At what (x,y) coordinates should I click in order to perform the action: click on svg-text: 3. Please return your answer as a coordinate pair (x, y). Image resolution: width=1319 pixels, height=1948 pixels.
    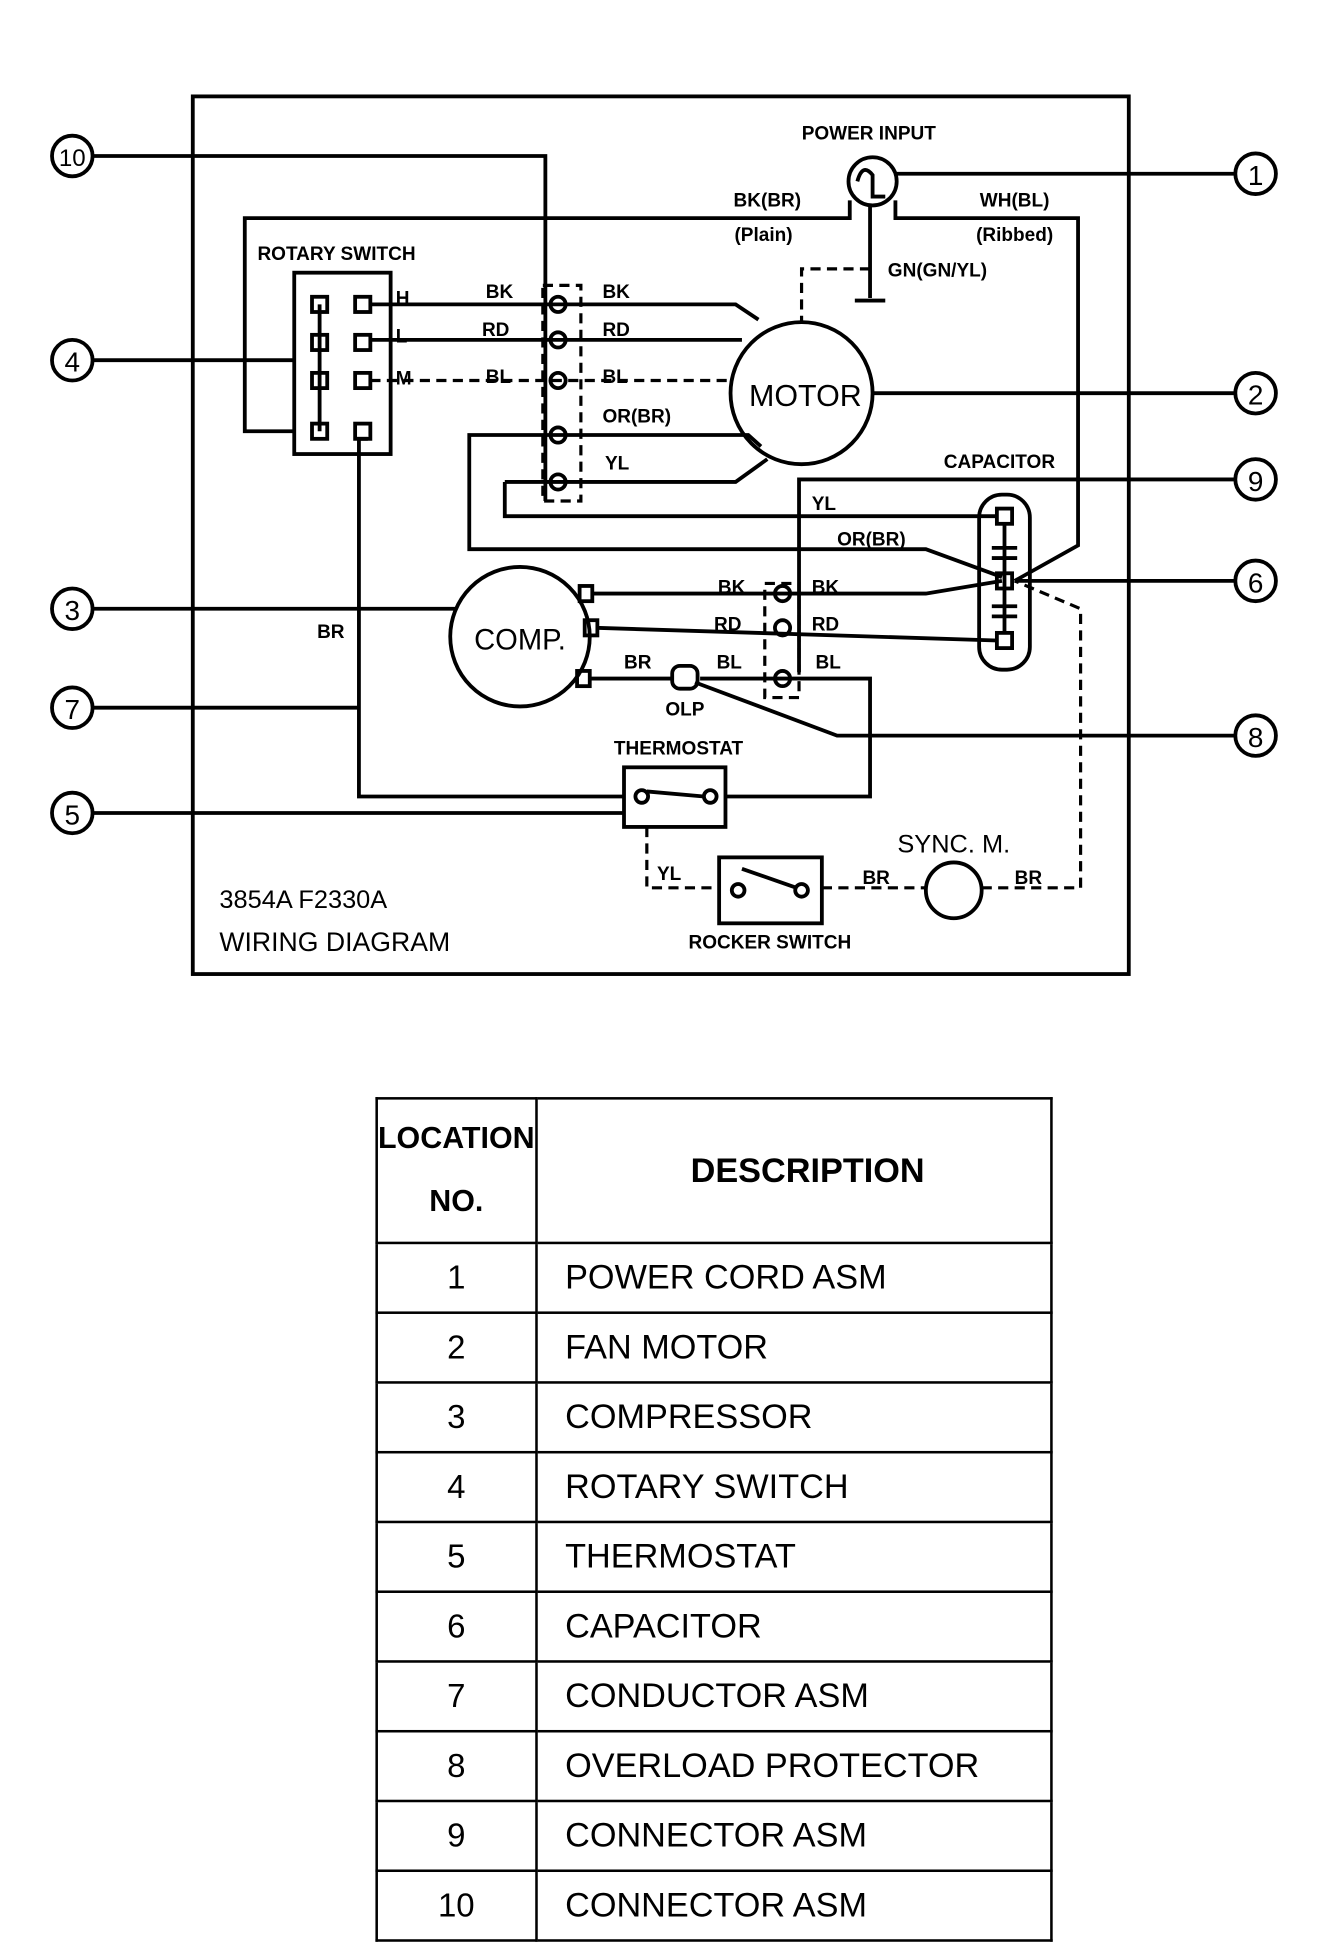
    Looking at the image, I should click on (73, 610).